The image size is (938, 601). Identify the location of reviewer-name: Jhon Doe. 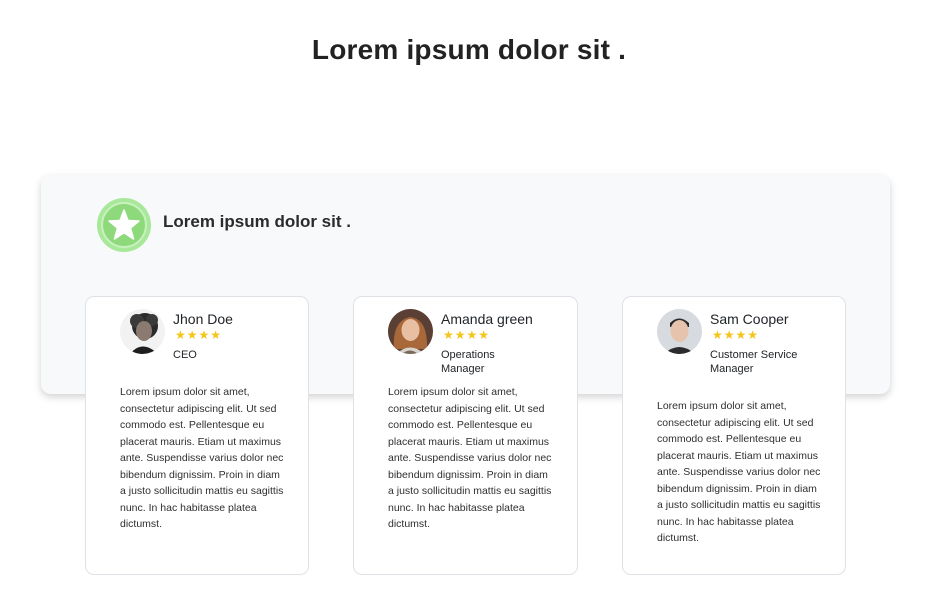
(203, 319).